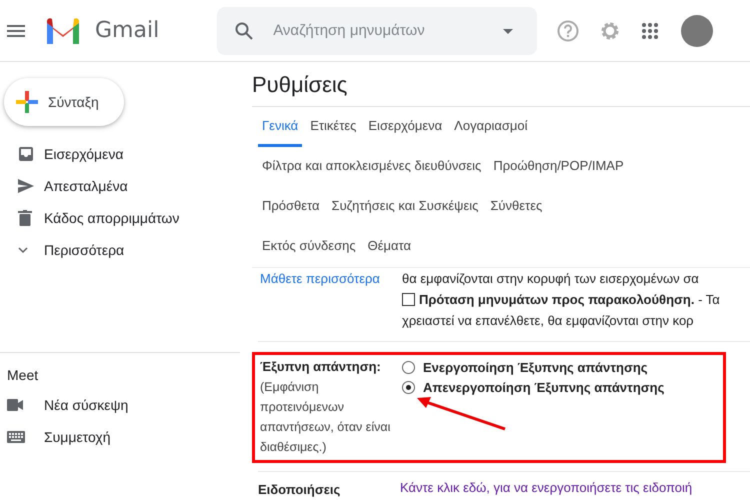 The height and width of the screenshot is (500, 750). I want to click on settings-tab: Ετικέτες, so click(333, 127).